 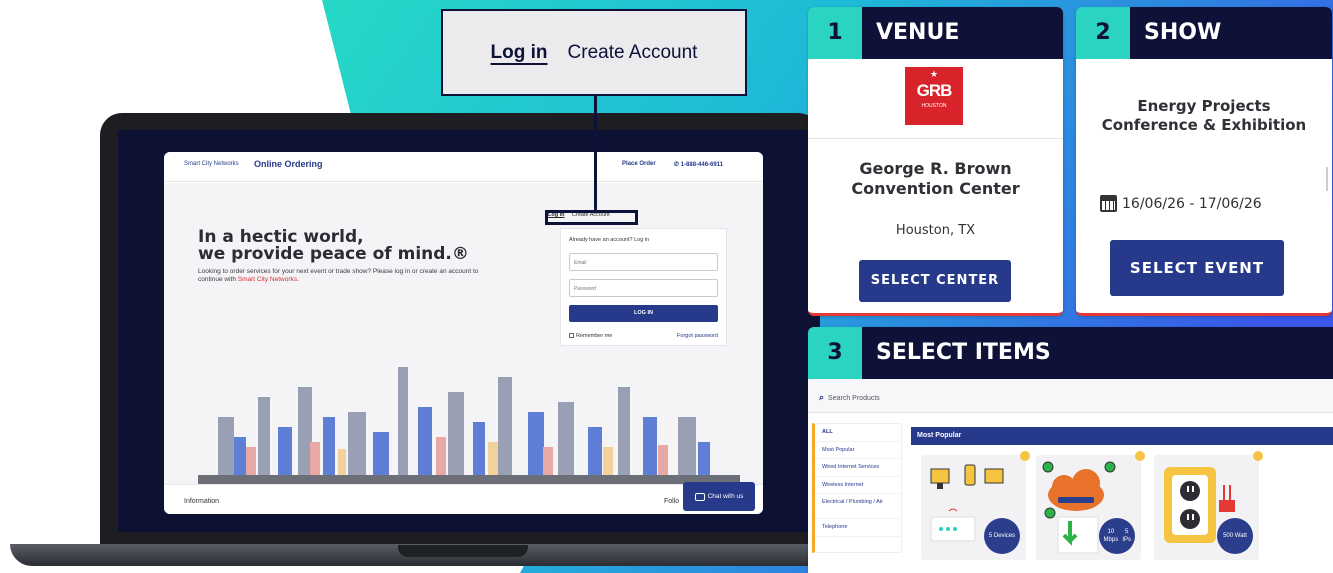 I want to click on badge-unit: Watt, so click(x=1240, y=536).